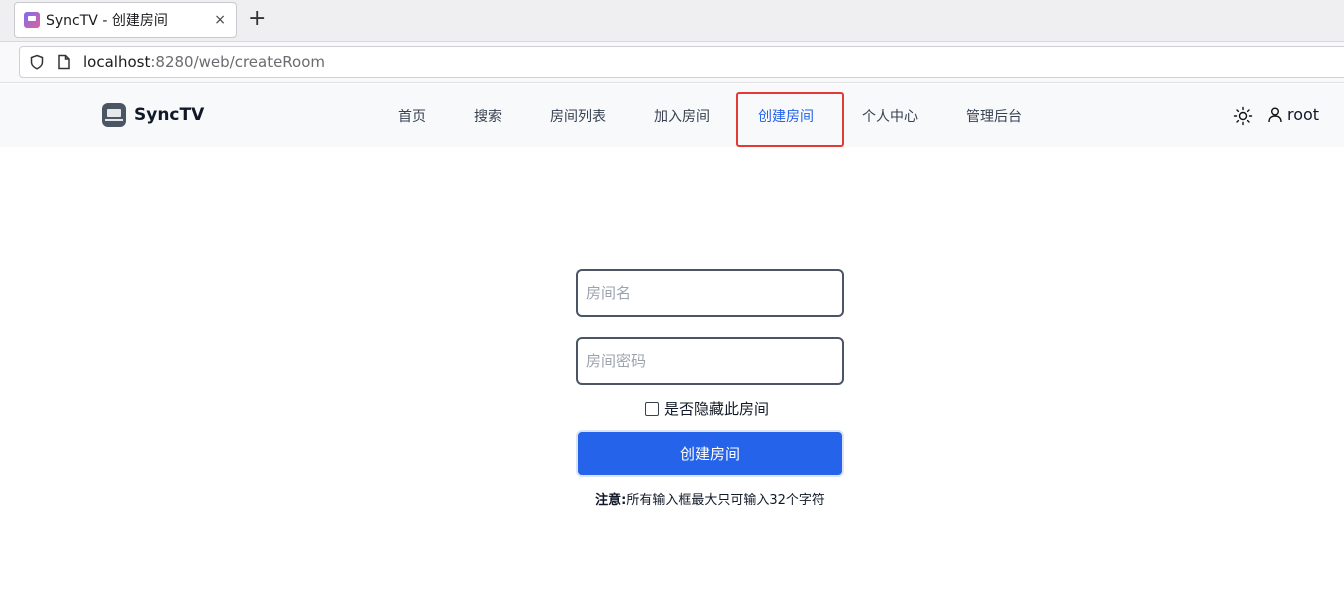  What do you see at coordinates (890, 116) in the screenshot?
I see `nav-item-profile: 个人中心` at bounding box center [890, 116].